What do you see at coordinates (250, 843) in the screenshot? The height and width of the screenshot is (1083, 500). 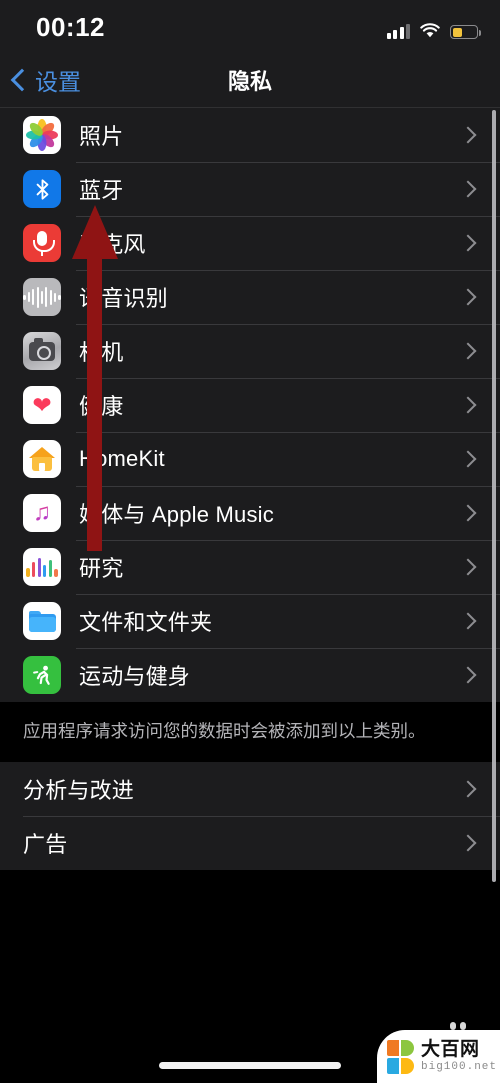 I see `list-item-advertising: 广告` at bounding box center [250, 843].